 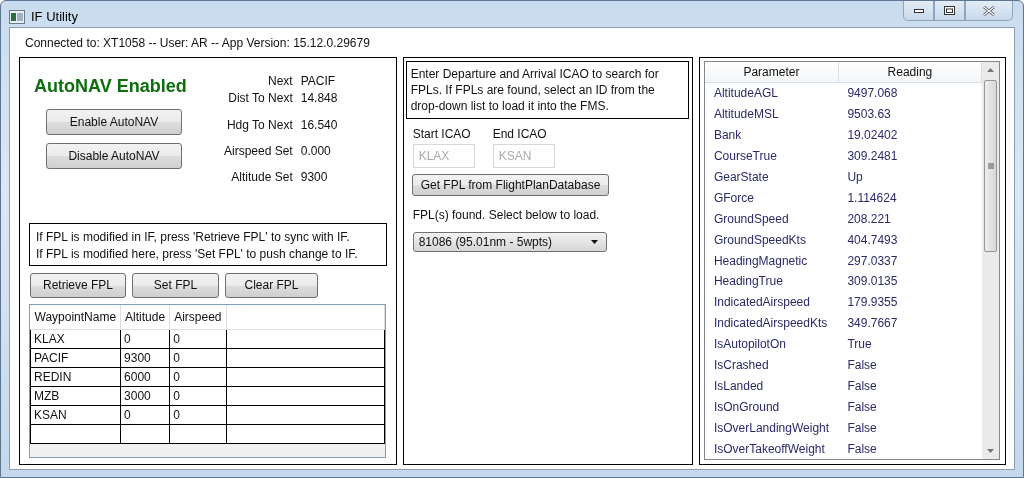 I want to click on info-label: Hdg To Next, so click(x=259, y=125).